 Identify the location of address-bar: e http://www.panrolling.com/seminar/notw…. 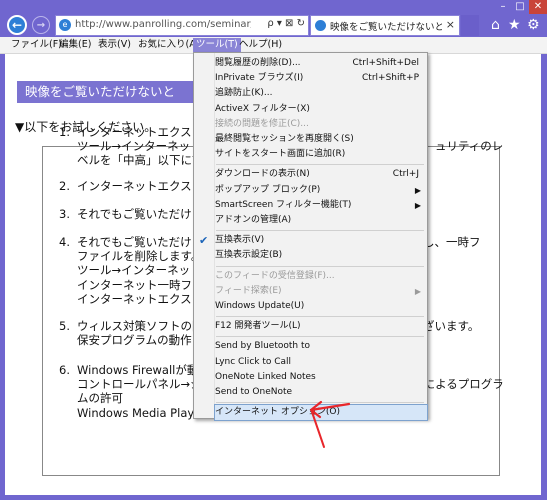
(182, 25).